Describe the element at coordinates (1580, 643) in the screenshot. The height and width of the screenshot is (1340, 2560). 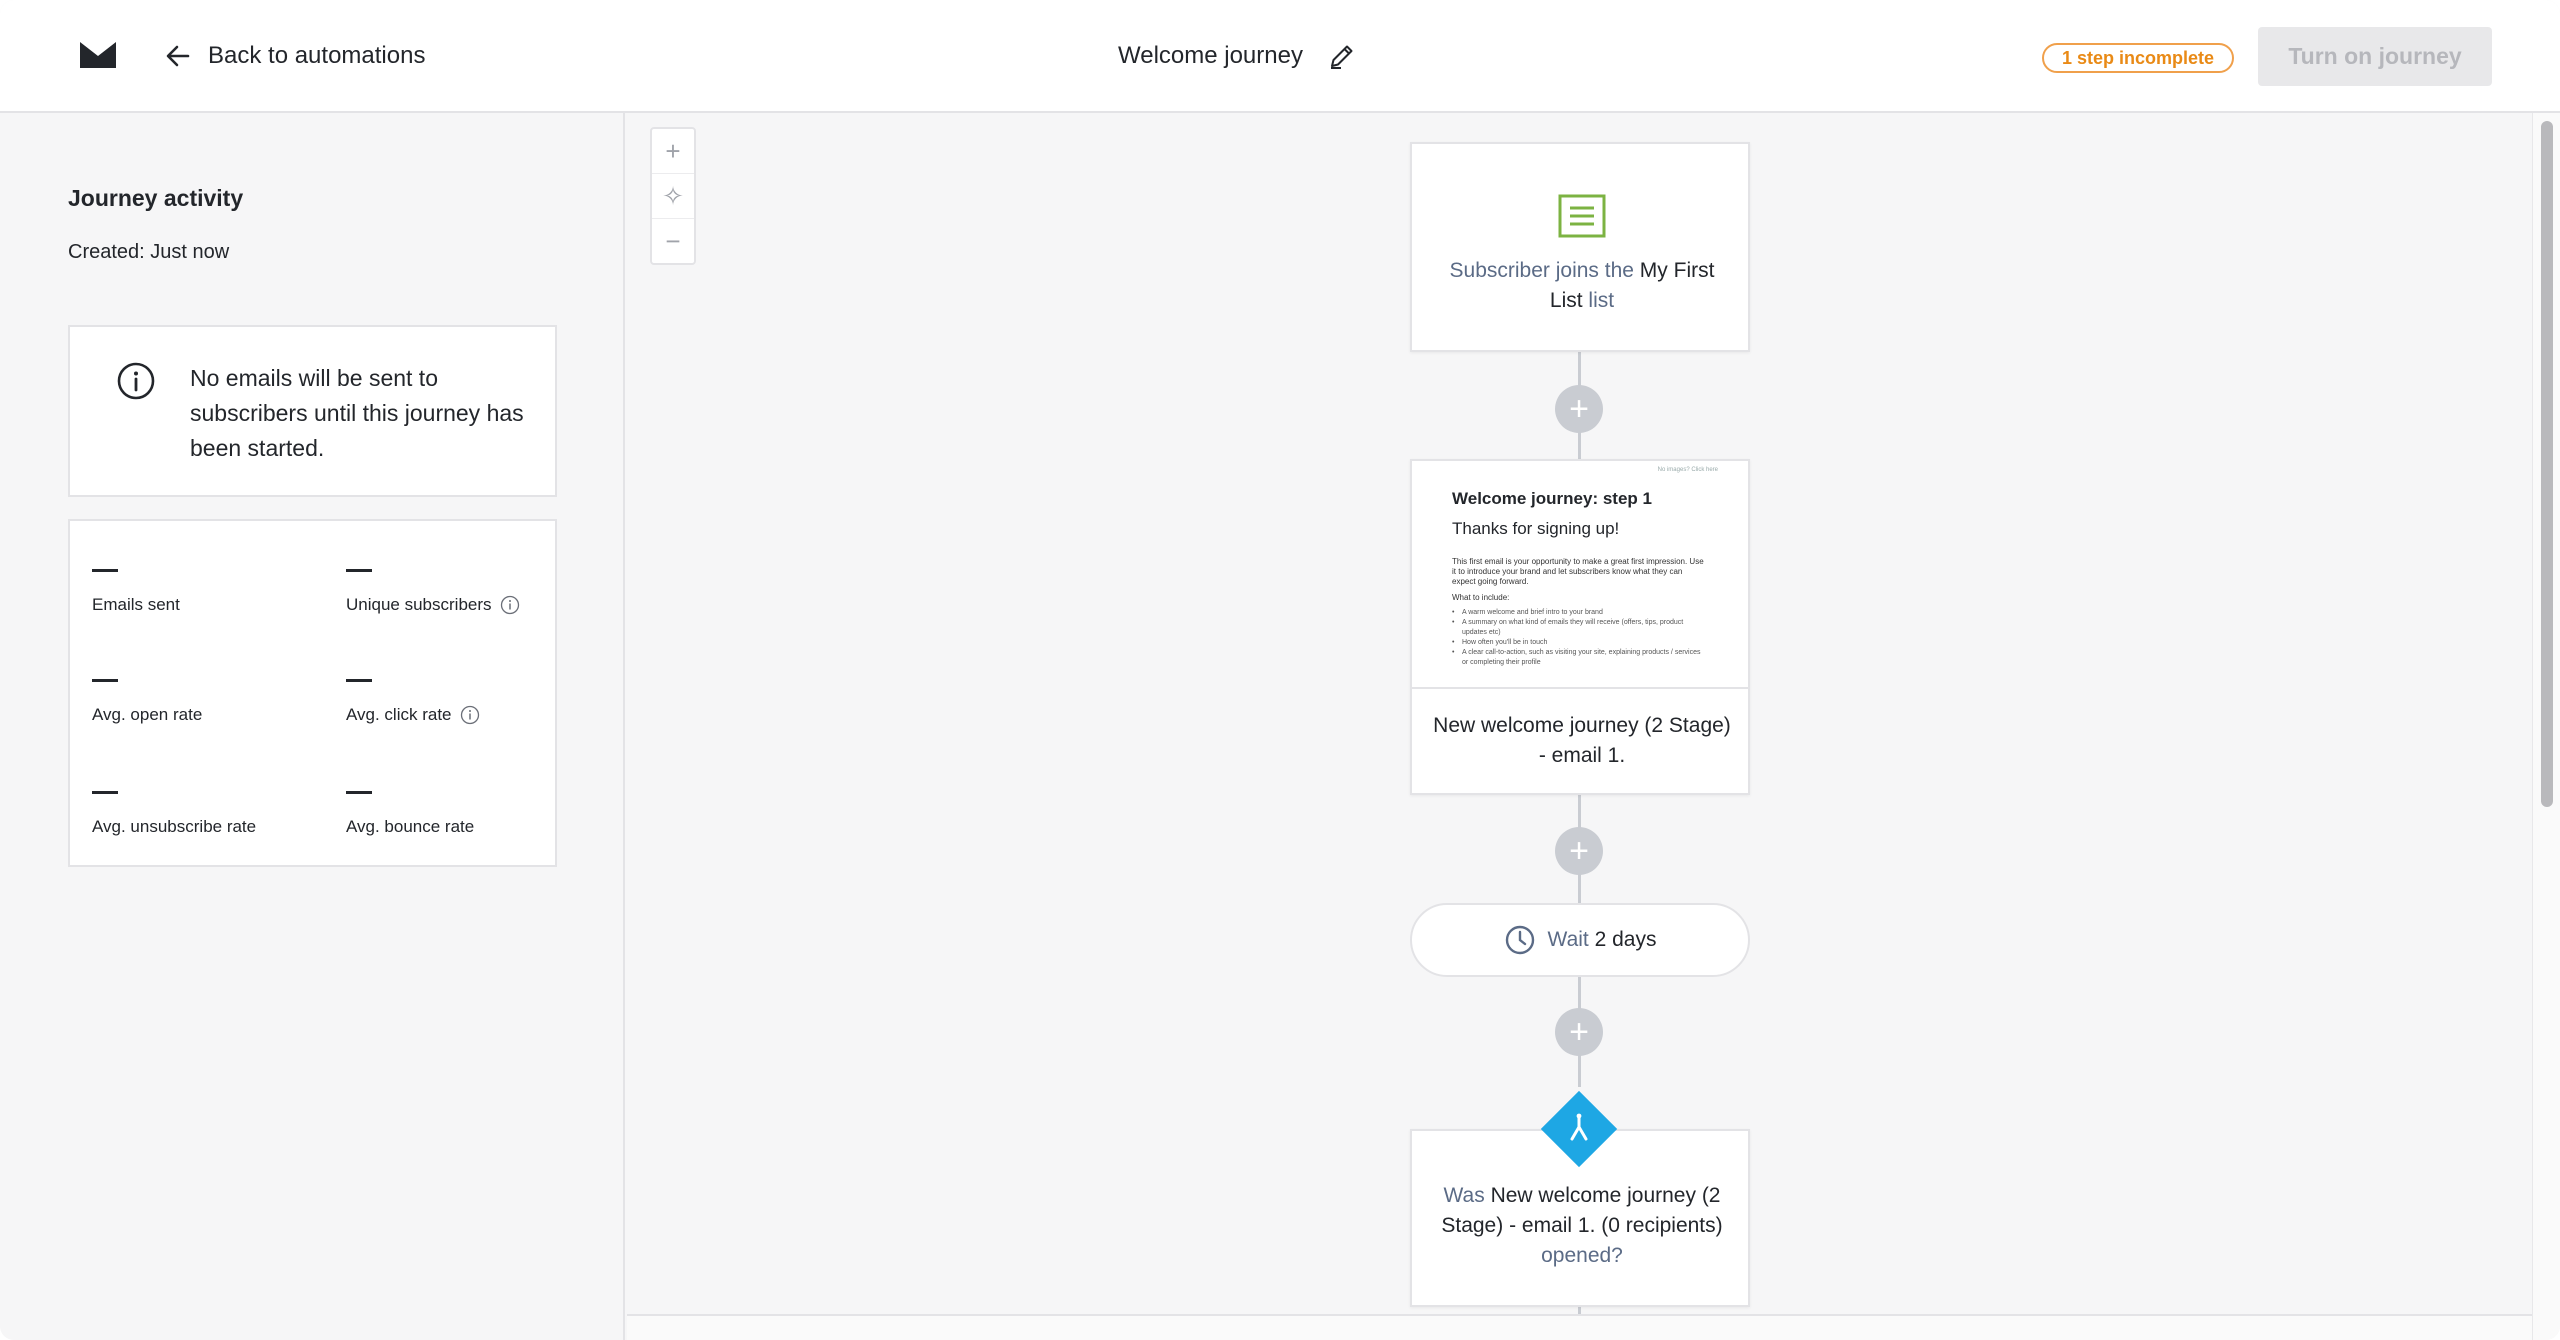
I see `preview-list-item: How often you'll be in touch` at that location.